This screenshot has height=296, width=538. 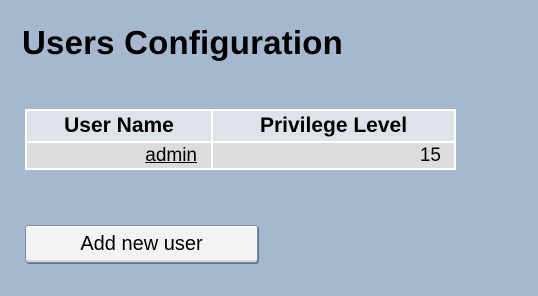 What do you see at coordinates (119, 126) in the screenshot?
I see `column-header-user-name: User Name` at bounding box center [119, 126].